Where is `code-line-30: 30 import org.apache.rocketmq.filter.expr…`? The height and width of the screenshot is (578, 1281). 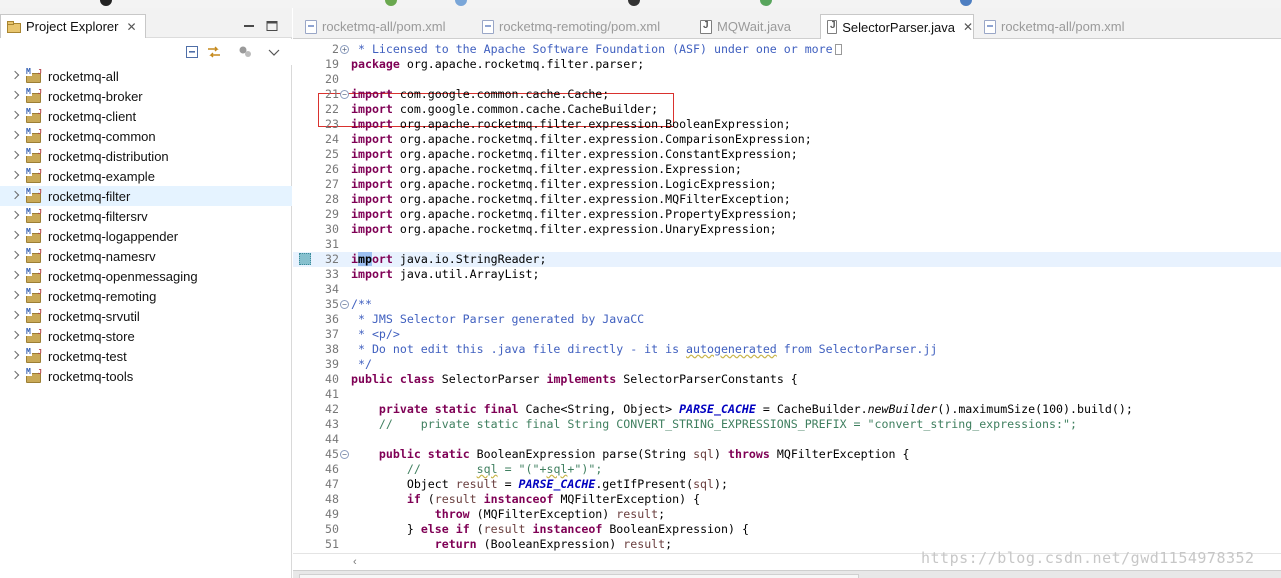 code-line-30: 30 import org.apache.rocketmq.filter.expr… is located at coordinates (787, 229).